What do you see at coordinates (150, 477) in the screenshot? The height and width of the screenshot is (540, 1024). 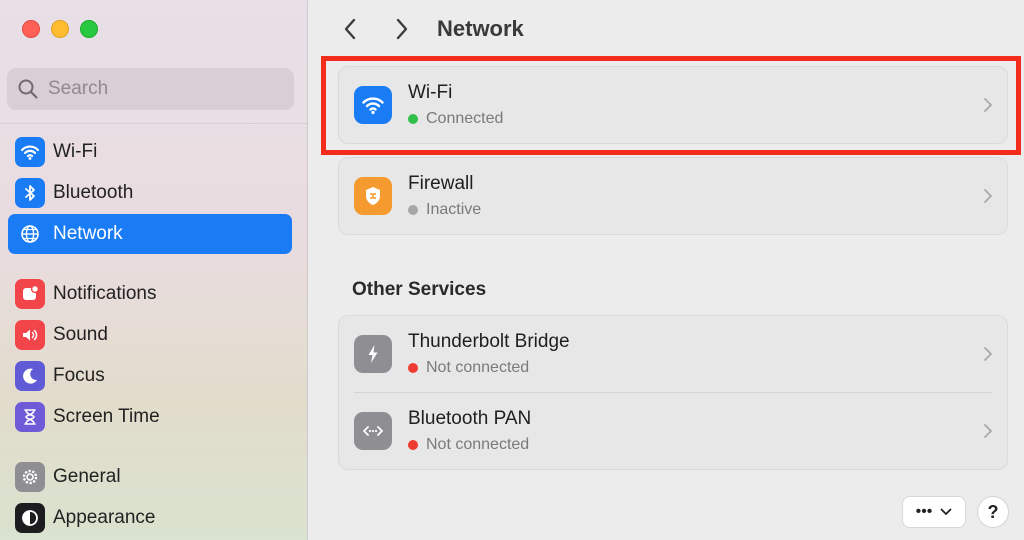 I see `sidebar-item-general: General` at bounding box center [150, 477].